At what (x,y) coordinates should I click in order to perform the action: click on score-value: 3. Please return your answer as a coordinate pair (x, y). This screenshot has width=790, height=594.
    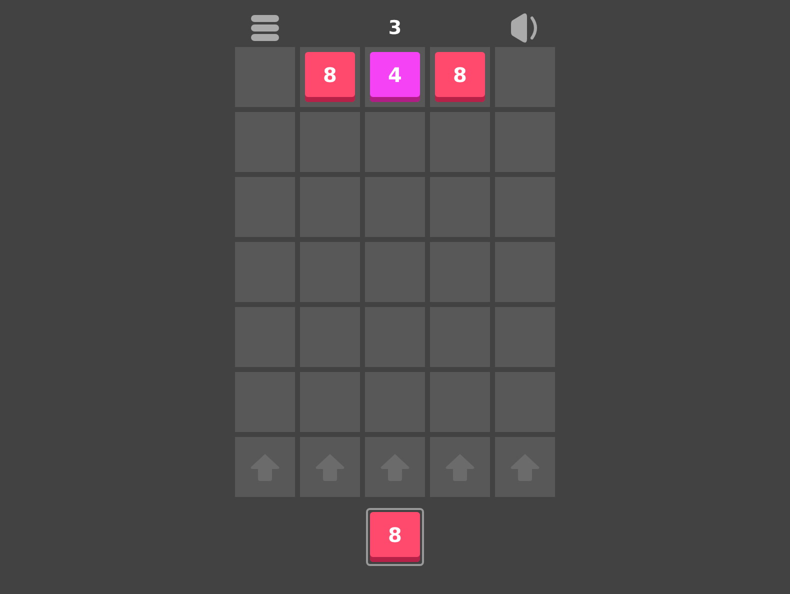
    Looking at the image, I should click on (395, 28).